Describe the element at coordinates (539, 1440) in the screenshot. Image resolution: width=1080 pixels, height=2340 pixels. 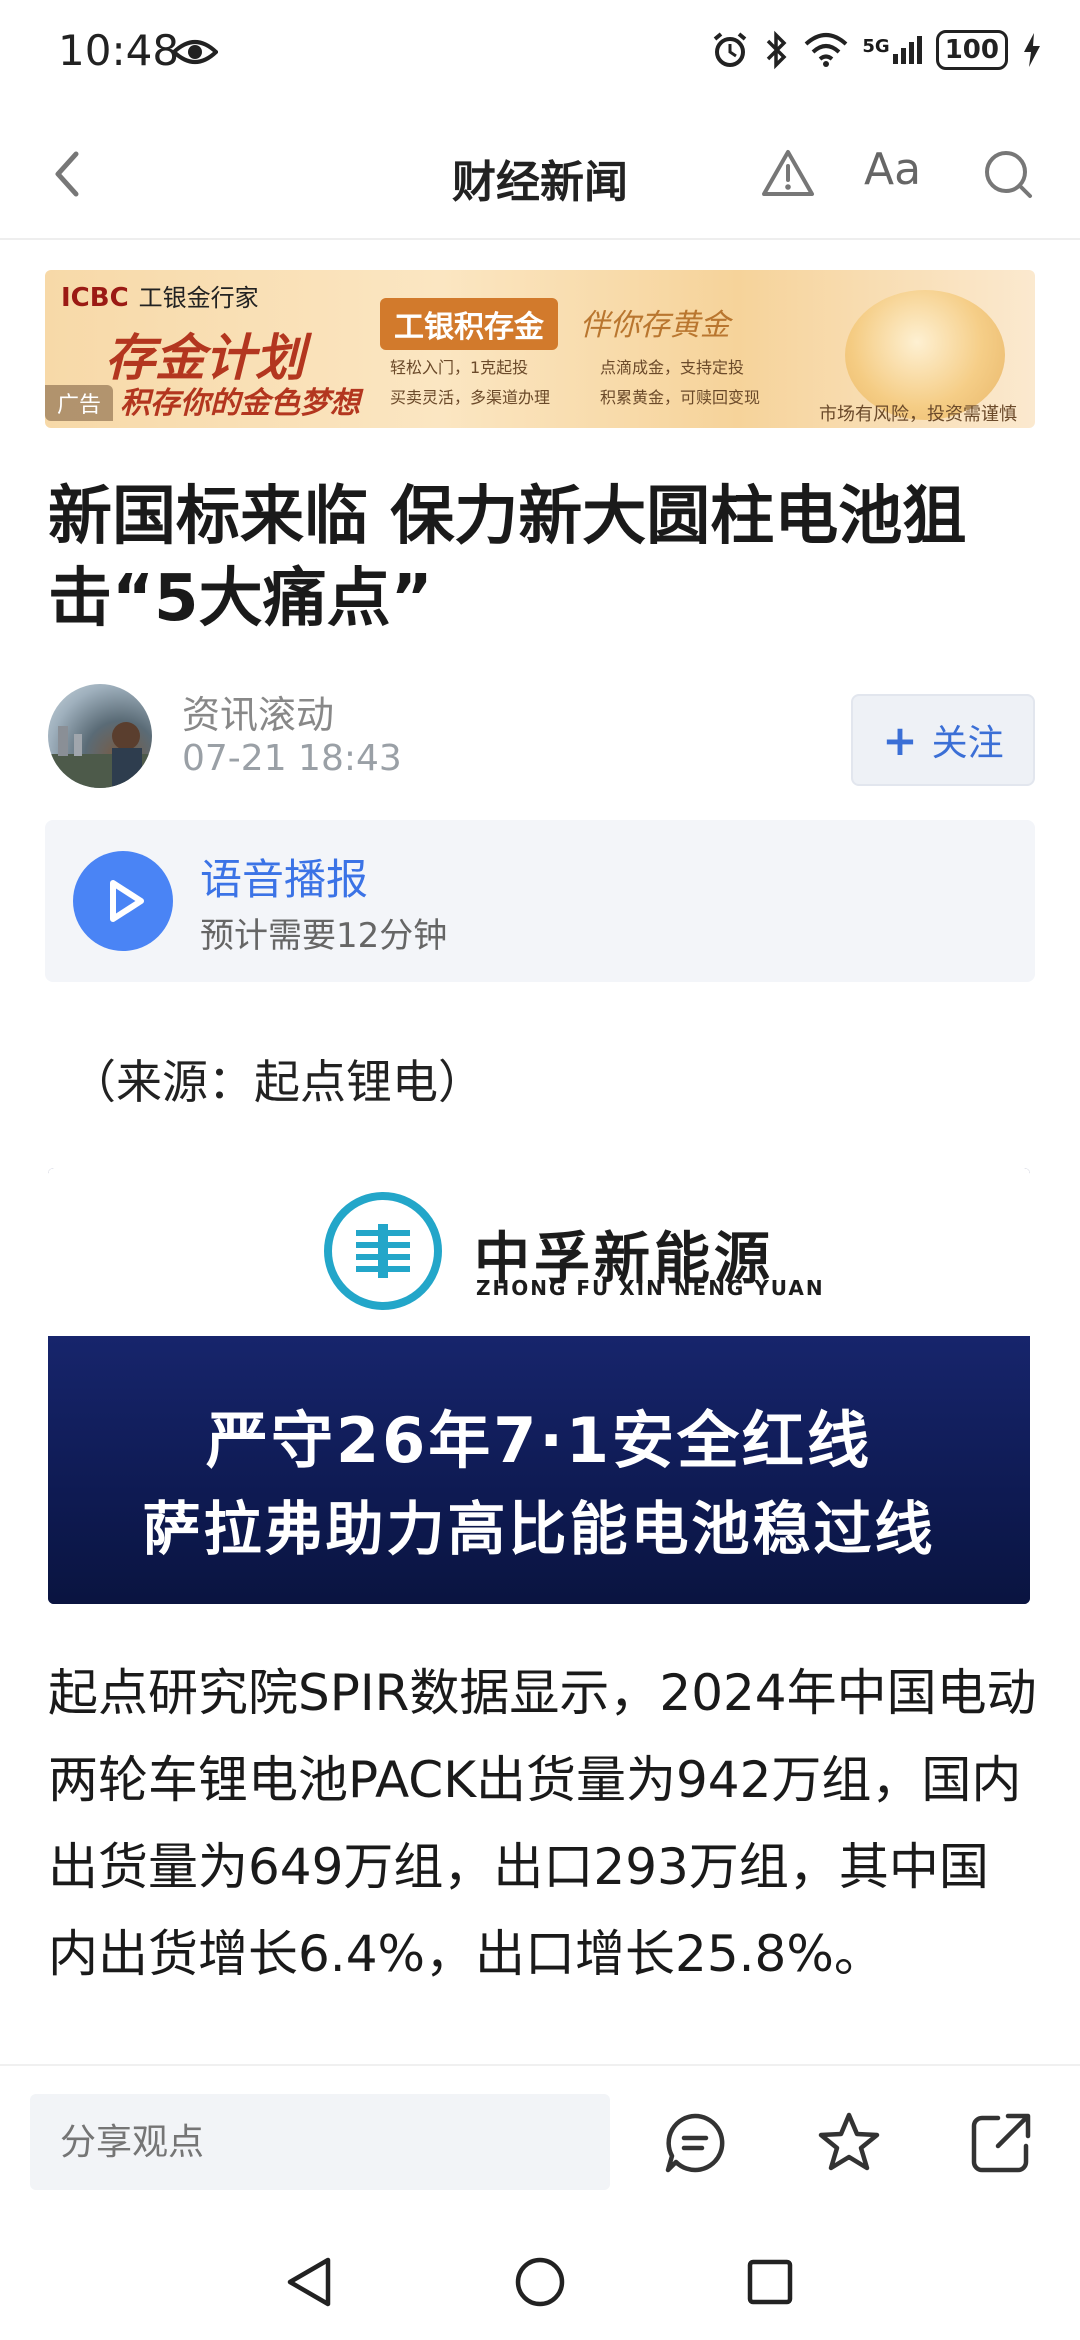
I see `image-headline-line1: 严守26年7·1安全红线` at that location.